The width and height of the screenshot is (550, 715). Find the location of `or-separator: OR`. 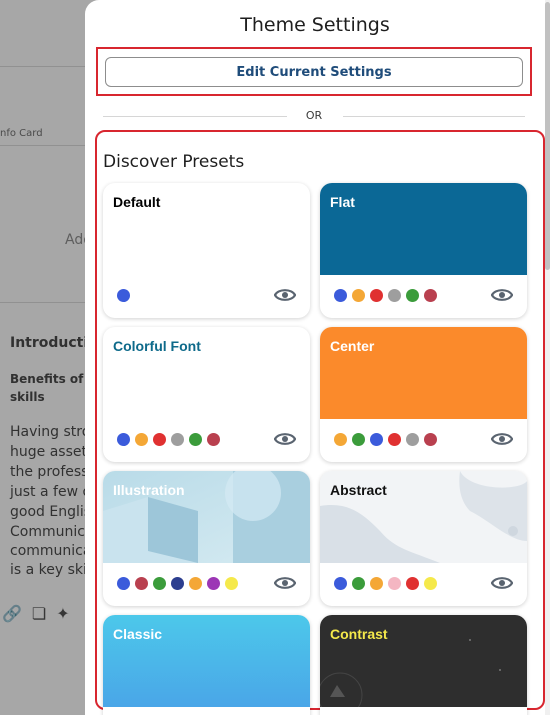

or-separator: OR is located at coordinates (314, 116).